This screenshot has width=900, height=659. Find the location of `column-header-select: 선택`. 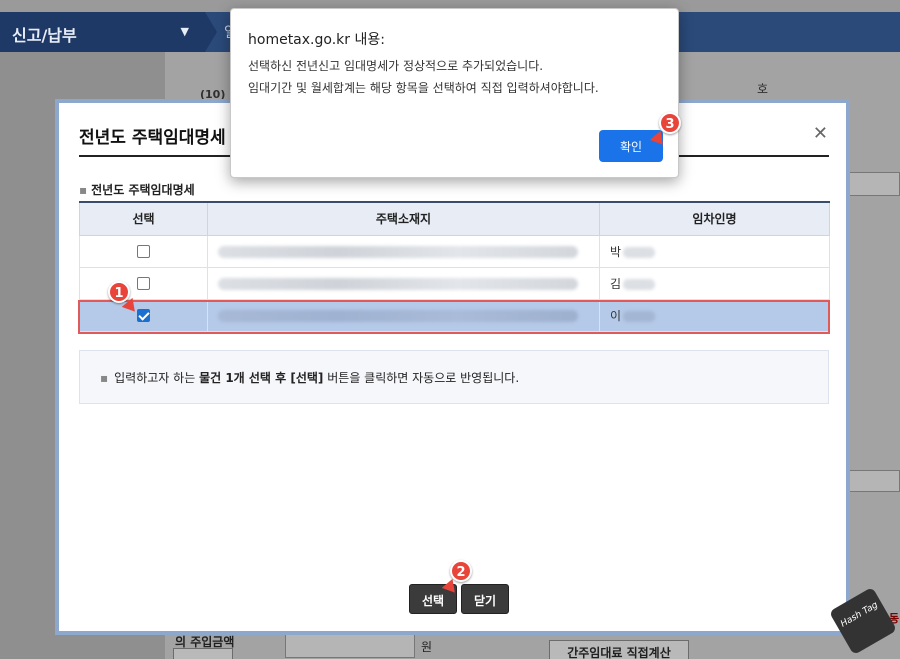

column-header-select: 선택 is located at coordinates (143, 218).